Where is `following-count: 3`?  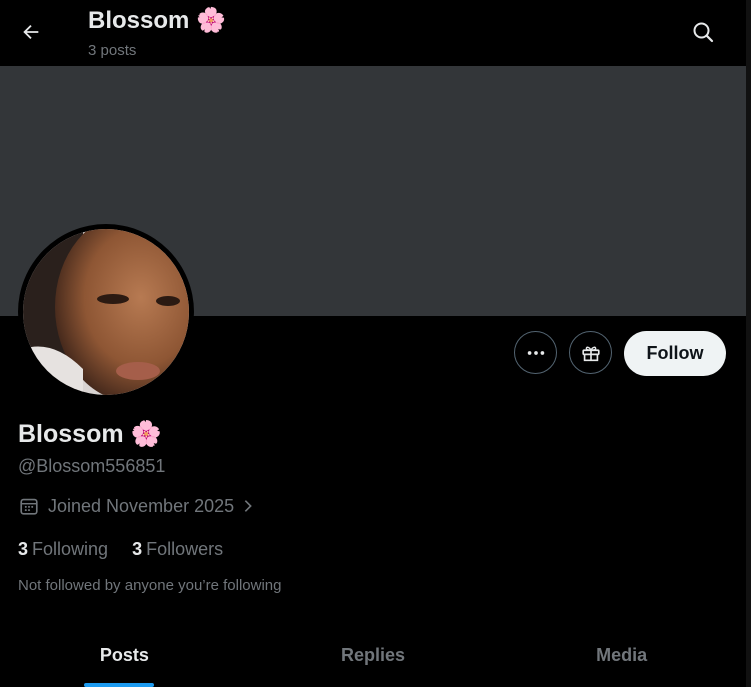
following-count: 3 is located at coordinates (23, 549).